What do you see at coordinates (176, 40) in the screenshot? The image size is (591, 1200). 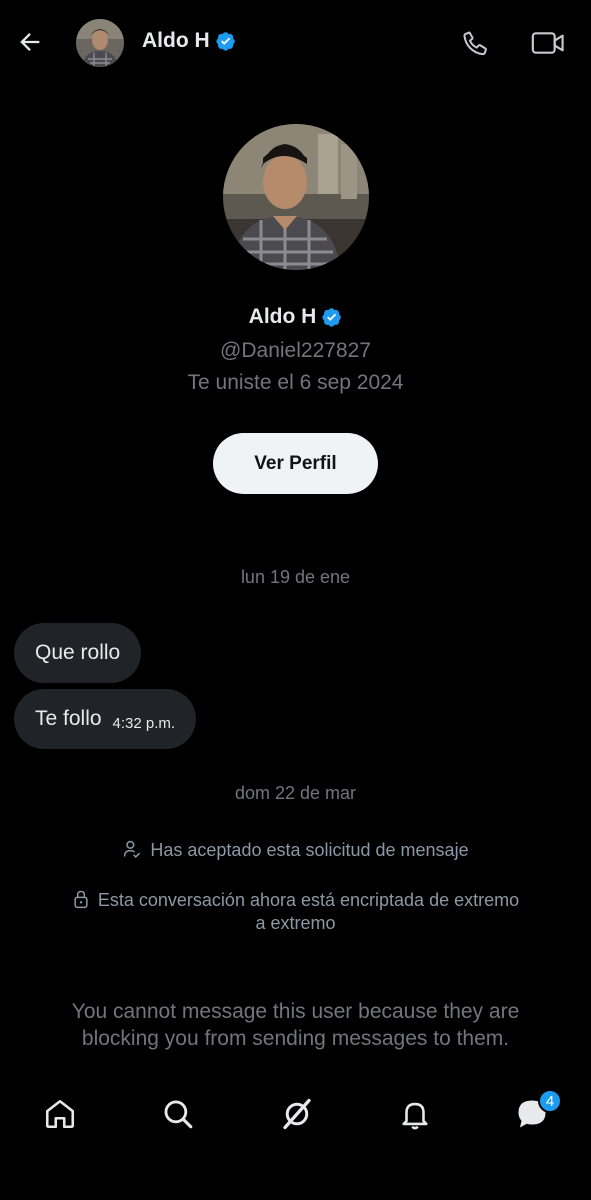 I see `header-name-text: Aldo H` at bounding box center [176, 40].